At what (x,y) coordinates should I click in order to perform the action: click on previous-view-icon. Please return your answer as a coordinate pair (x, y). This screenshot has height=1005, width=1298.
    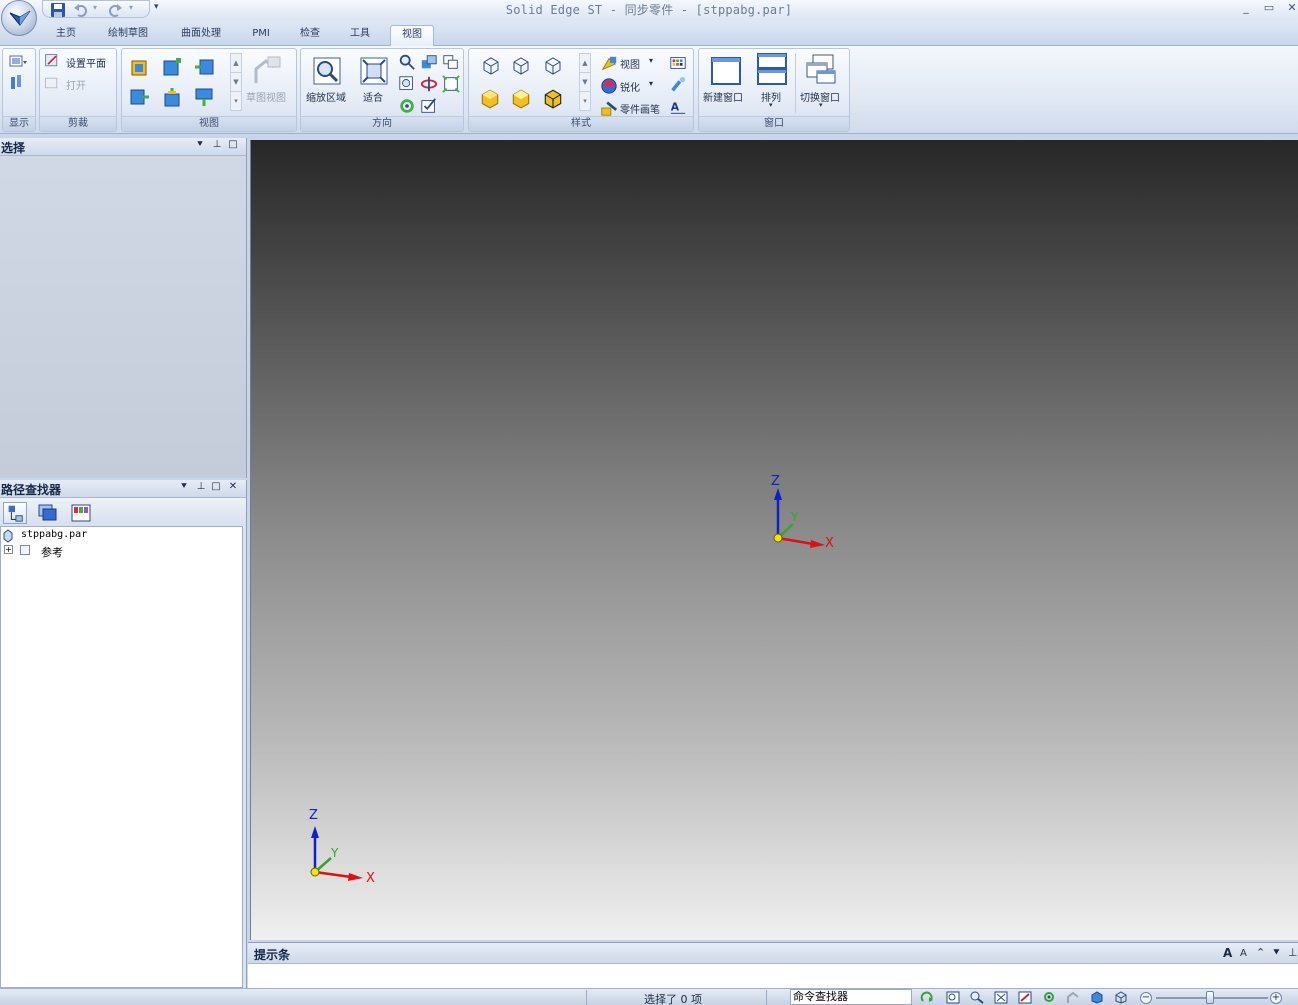
    Looking at the image, I should click on (451, 62).